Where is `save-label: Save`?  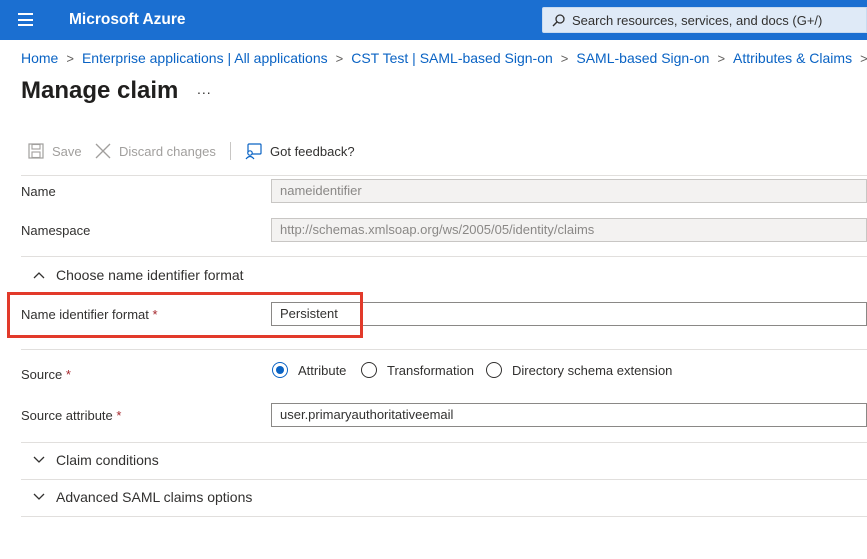
save-label: Save is located at coordinates (67, 151).